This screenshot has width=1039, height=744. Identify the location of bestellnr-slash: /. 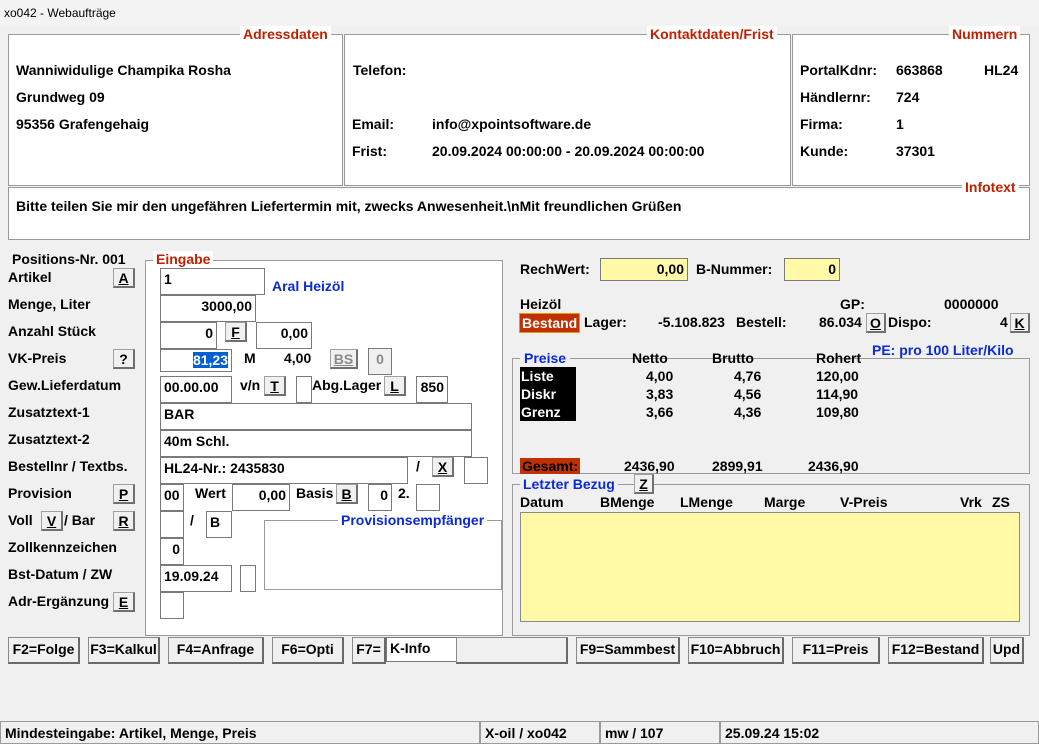
(418, 466).